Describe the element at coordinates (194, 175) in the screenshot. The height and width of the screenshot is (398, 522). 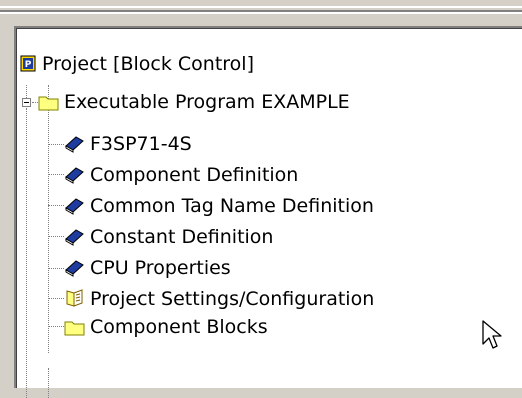
I see `tree-node-label: Component Definition` at that location.